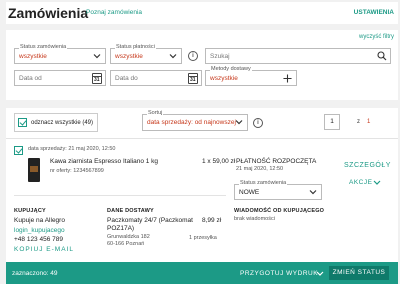 The height and width of the screenshot is (284, 400). I want to click on sort-select: Sortuj data sprzedaży: od najnowszej, so click(195, 120).